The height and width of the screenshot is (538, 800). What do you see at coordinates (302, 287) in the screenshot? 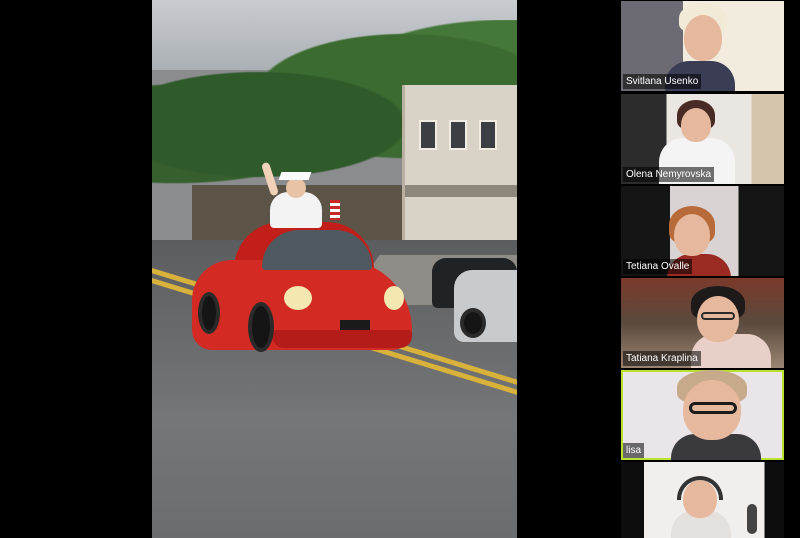
I see `parade-car-icon` at bounding box center [302, 287].